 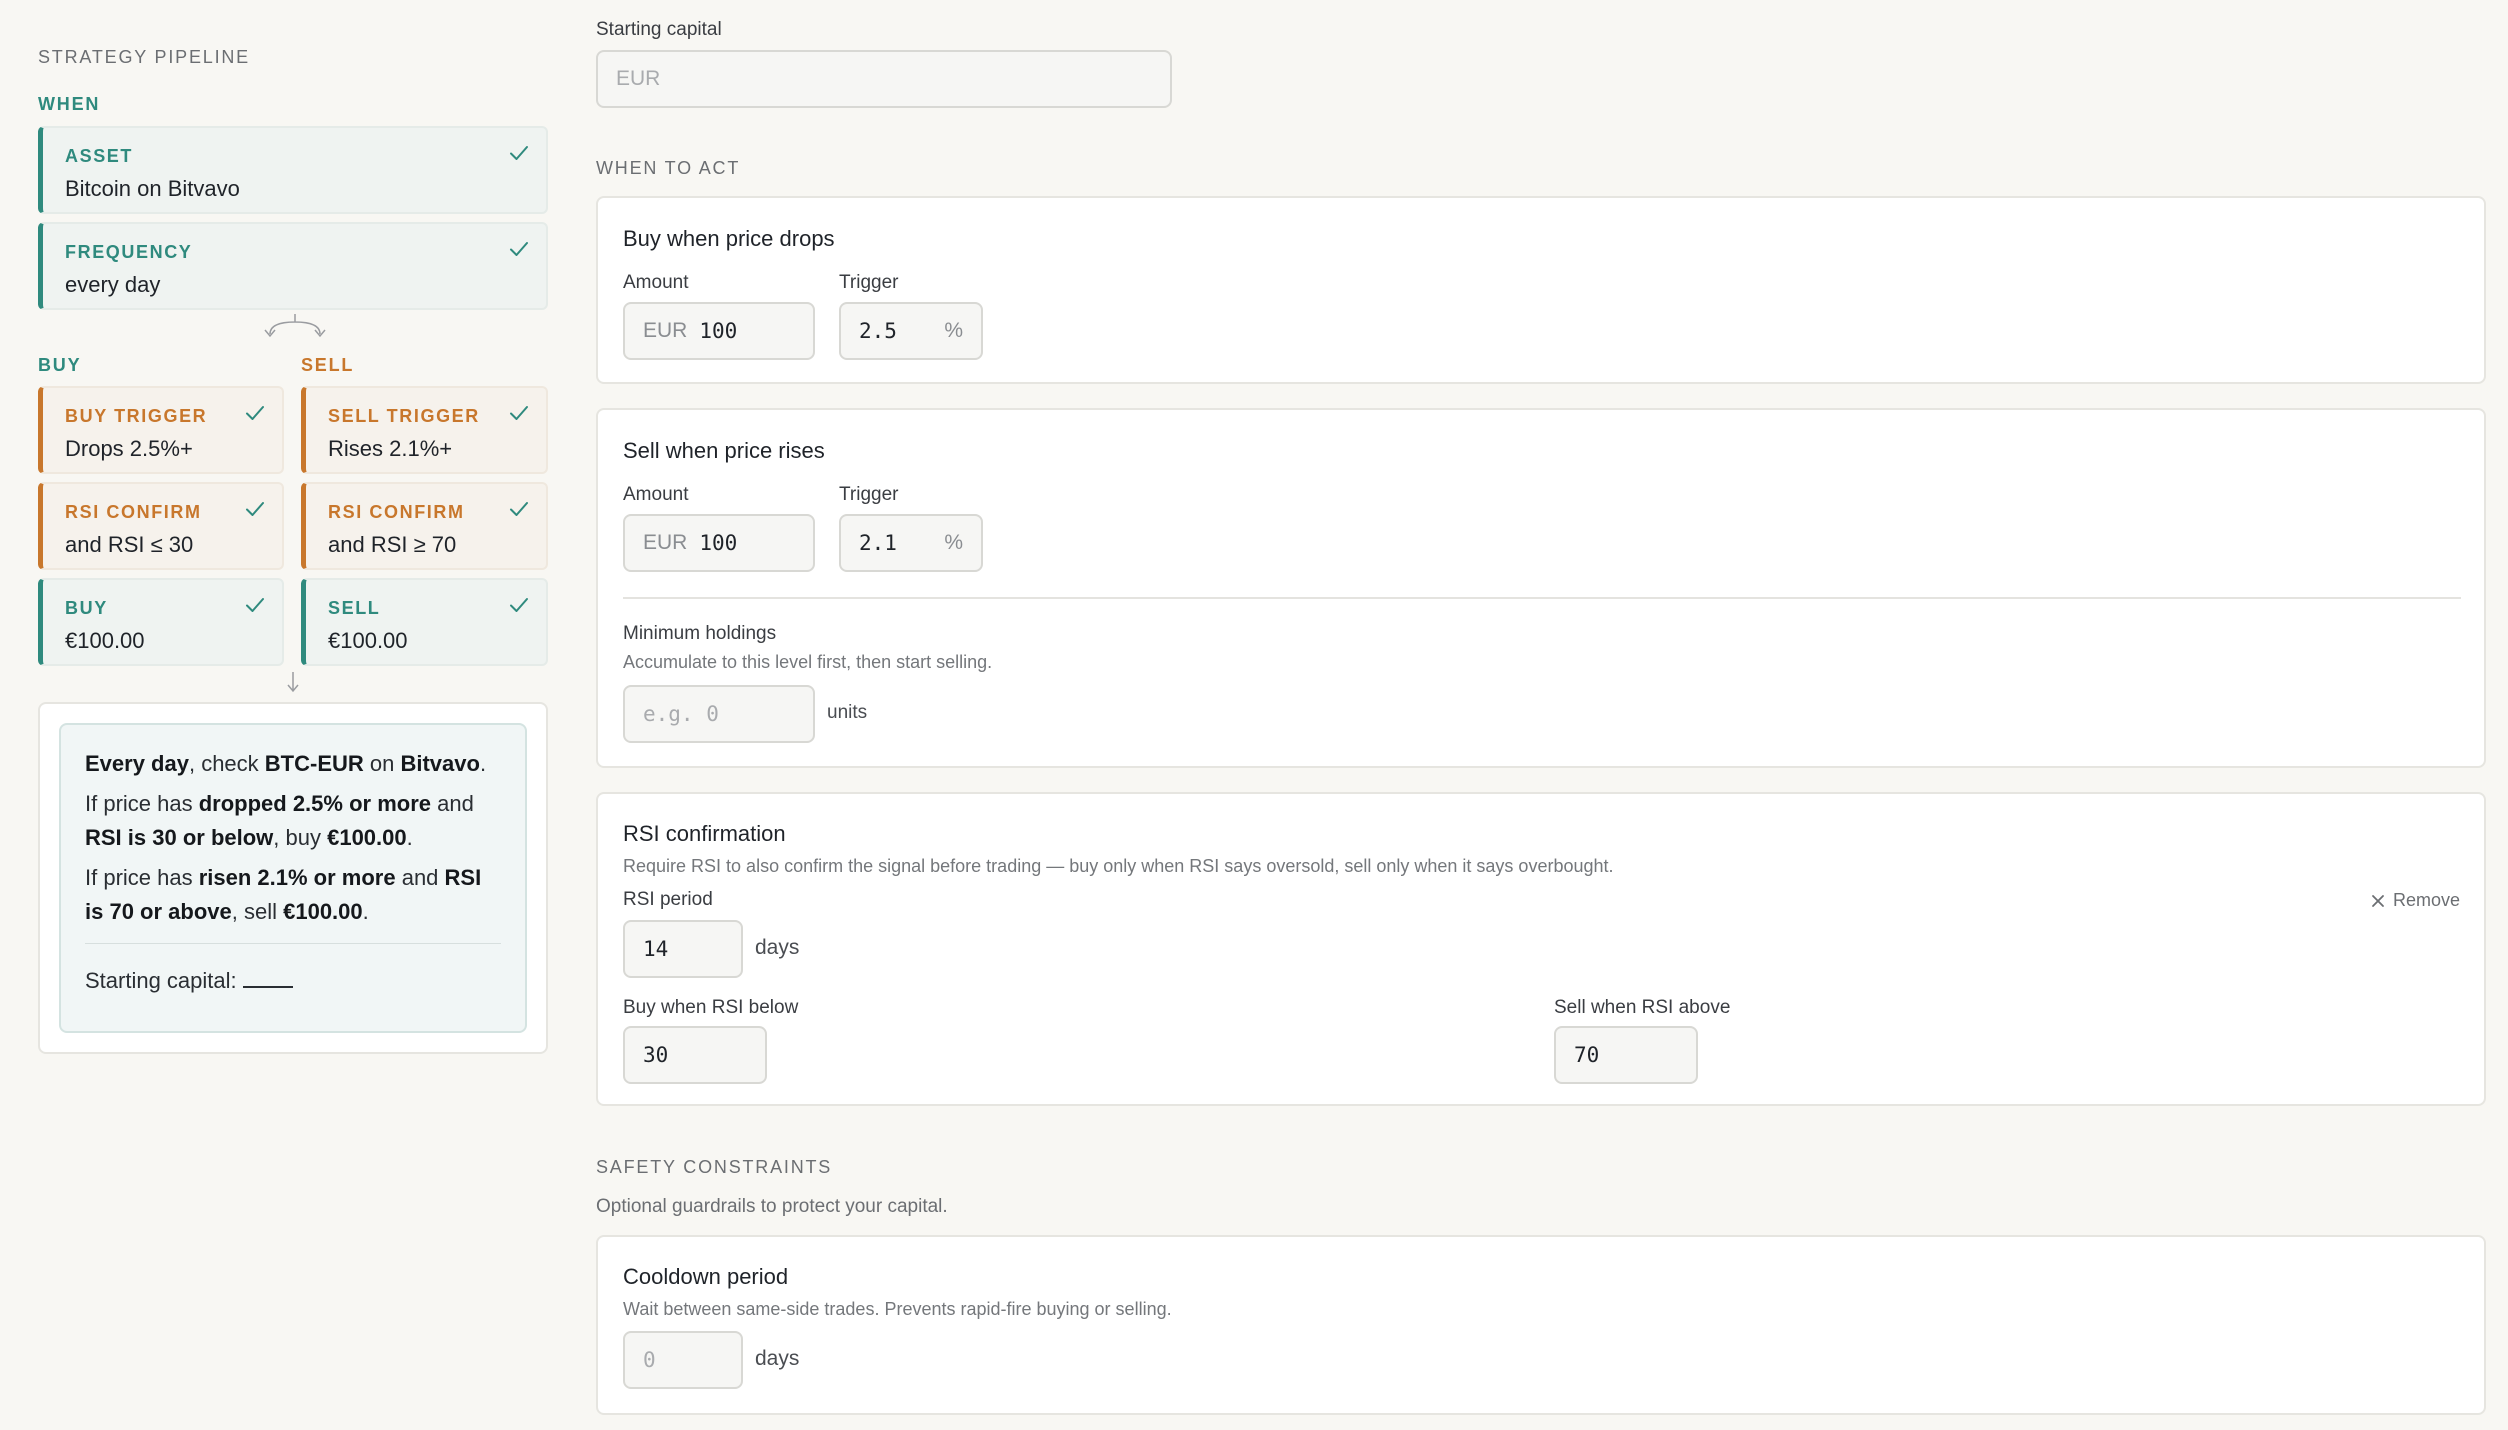 I want to click on min-holdings-input: e.g. 0, so click(x=719, y=714).